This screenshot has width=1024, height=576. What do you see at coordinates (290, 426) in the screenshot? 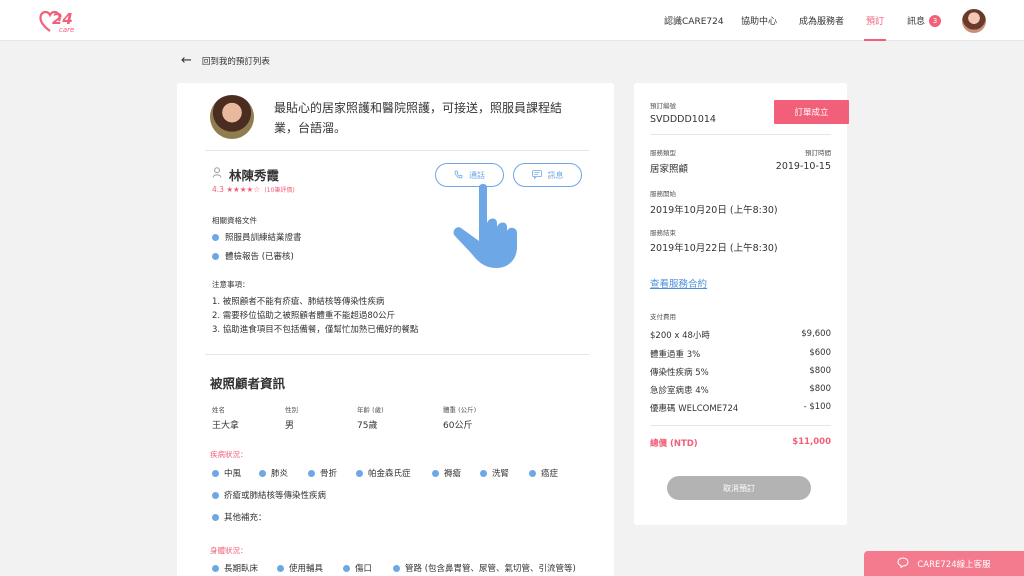
I see `patient-gender-value: 男` at bounding box center [290, 426].